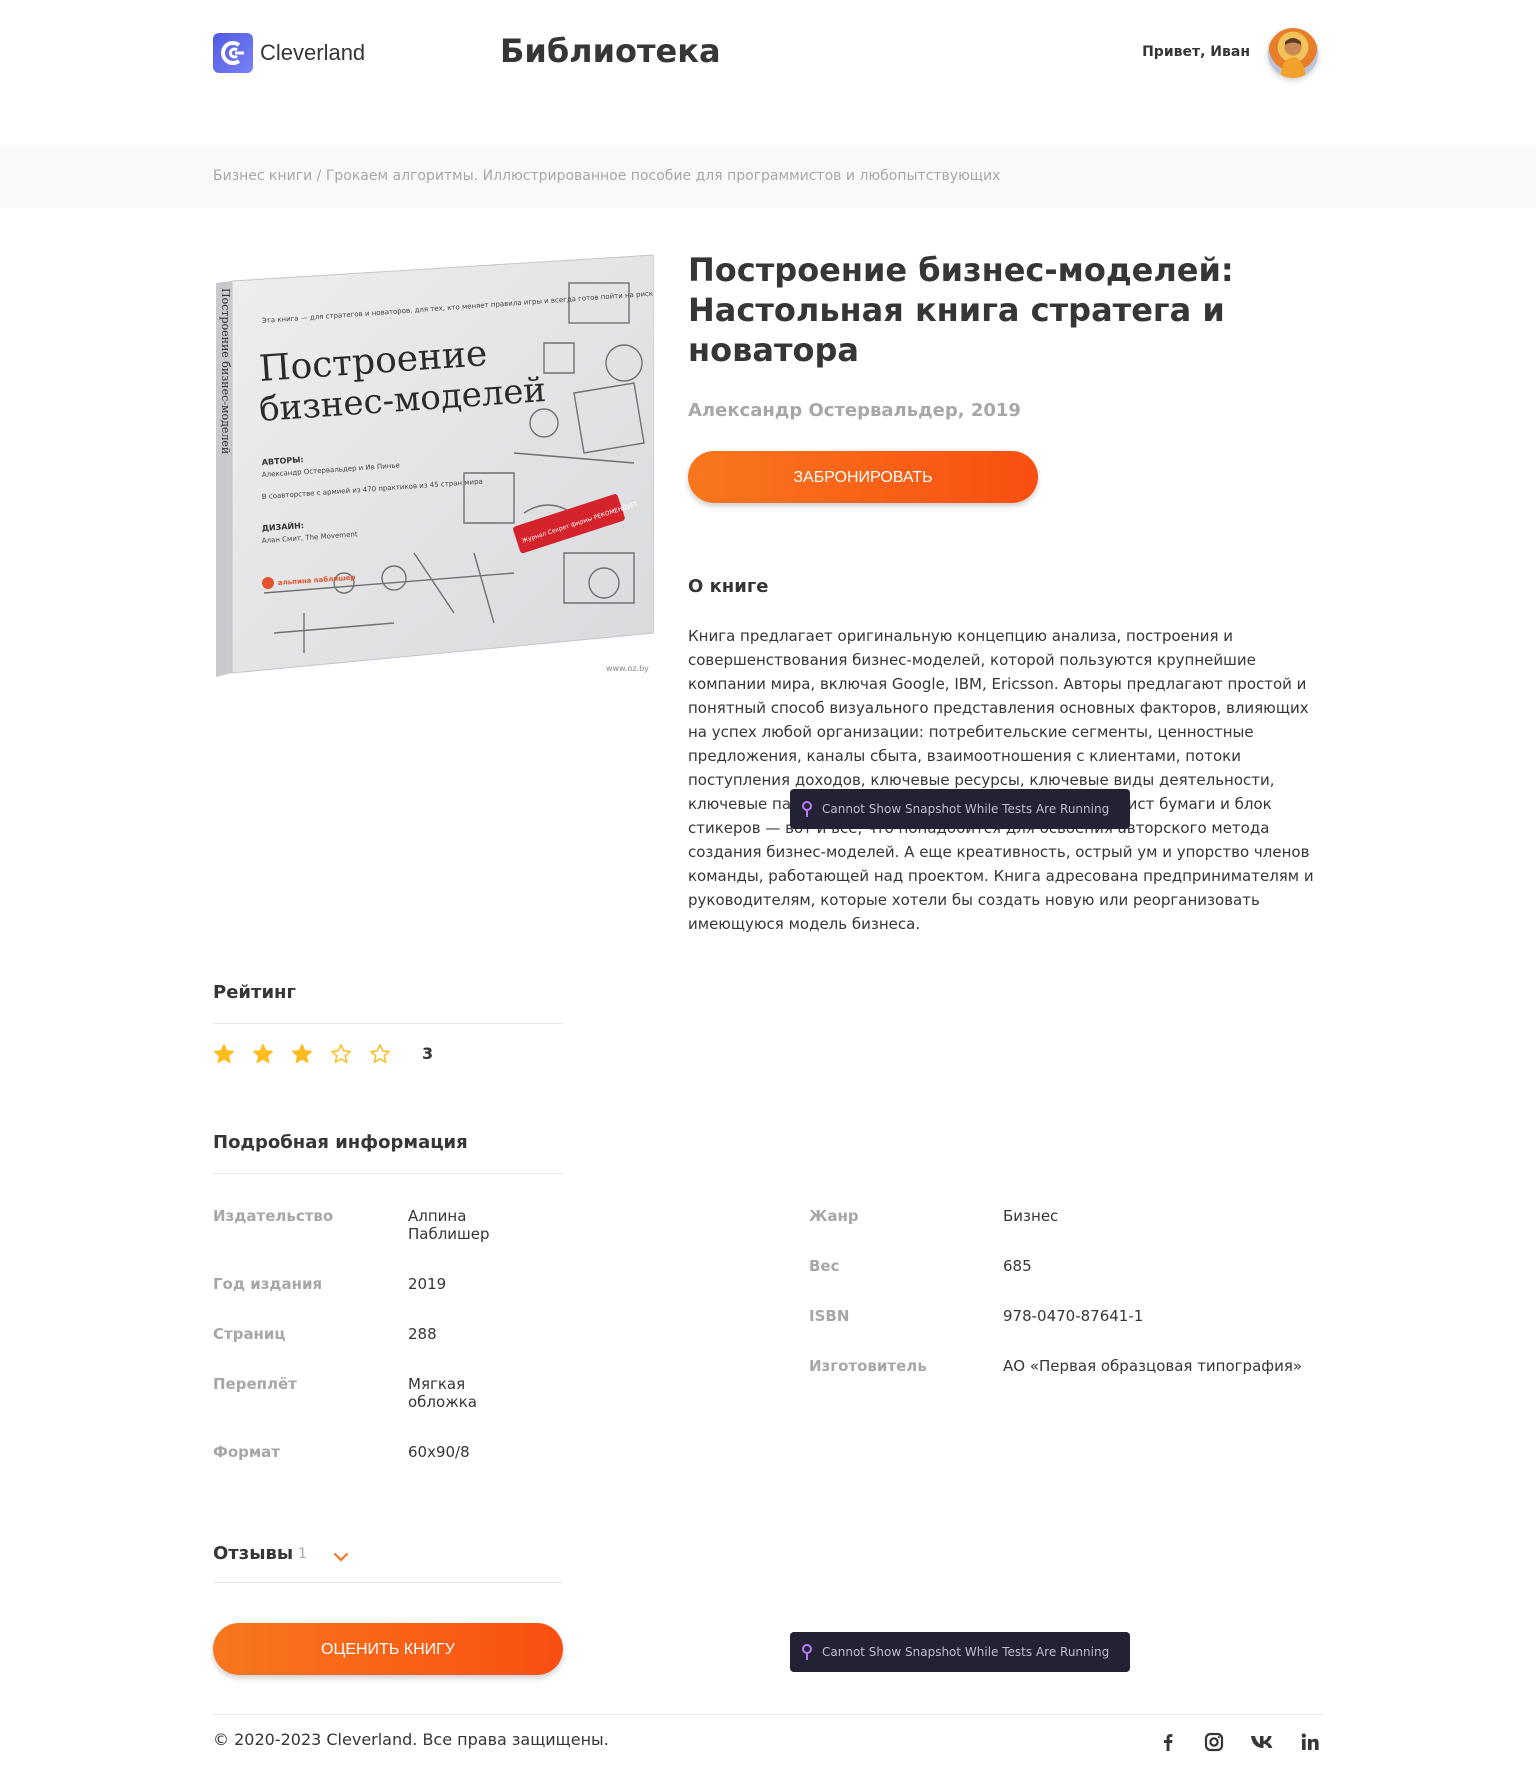 This screenshot has width=1536, height=1769. What do you see at coordinates (1293, 53) in the screenshot?
I see `avatar` at bounding box center [1293, 53].